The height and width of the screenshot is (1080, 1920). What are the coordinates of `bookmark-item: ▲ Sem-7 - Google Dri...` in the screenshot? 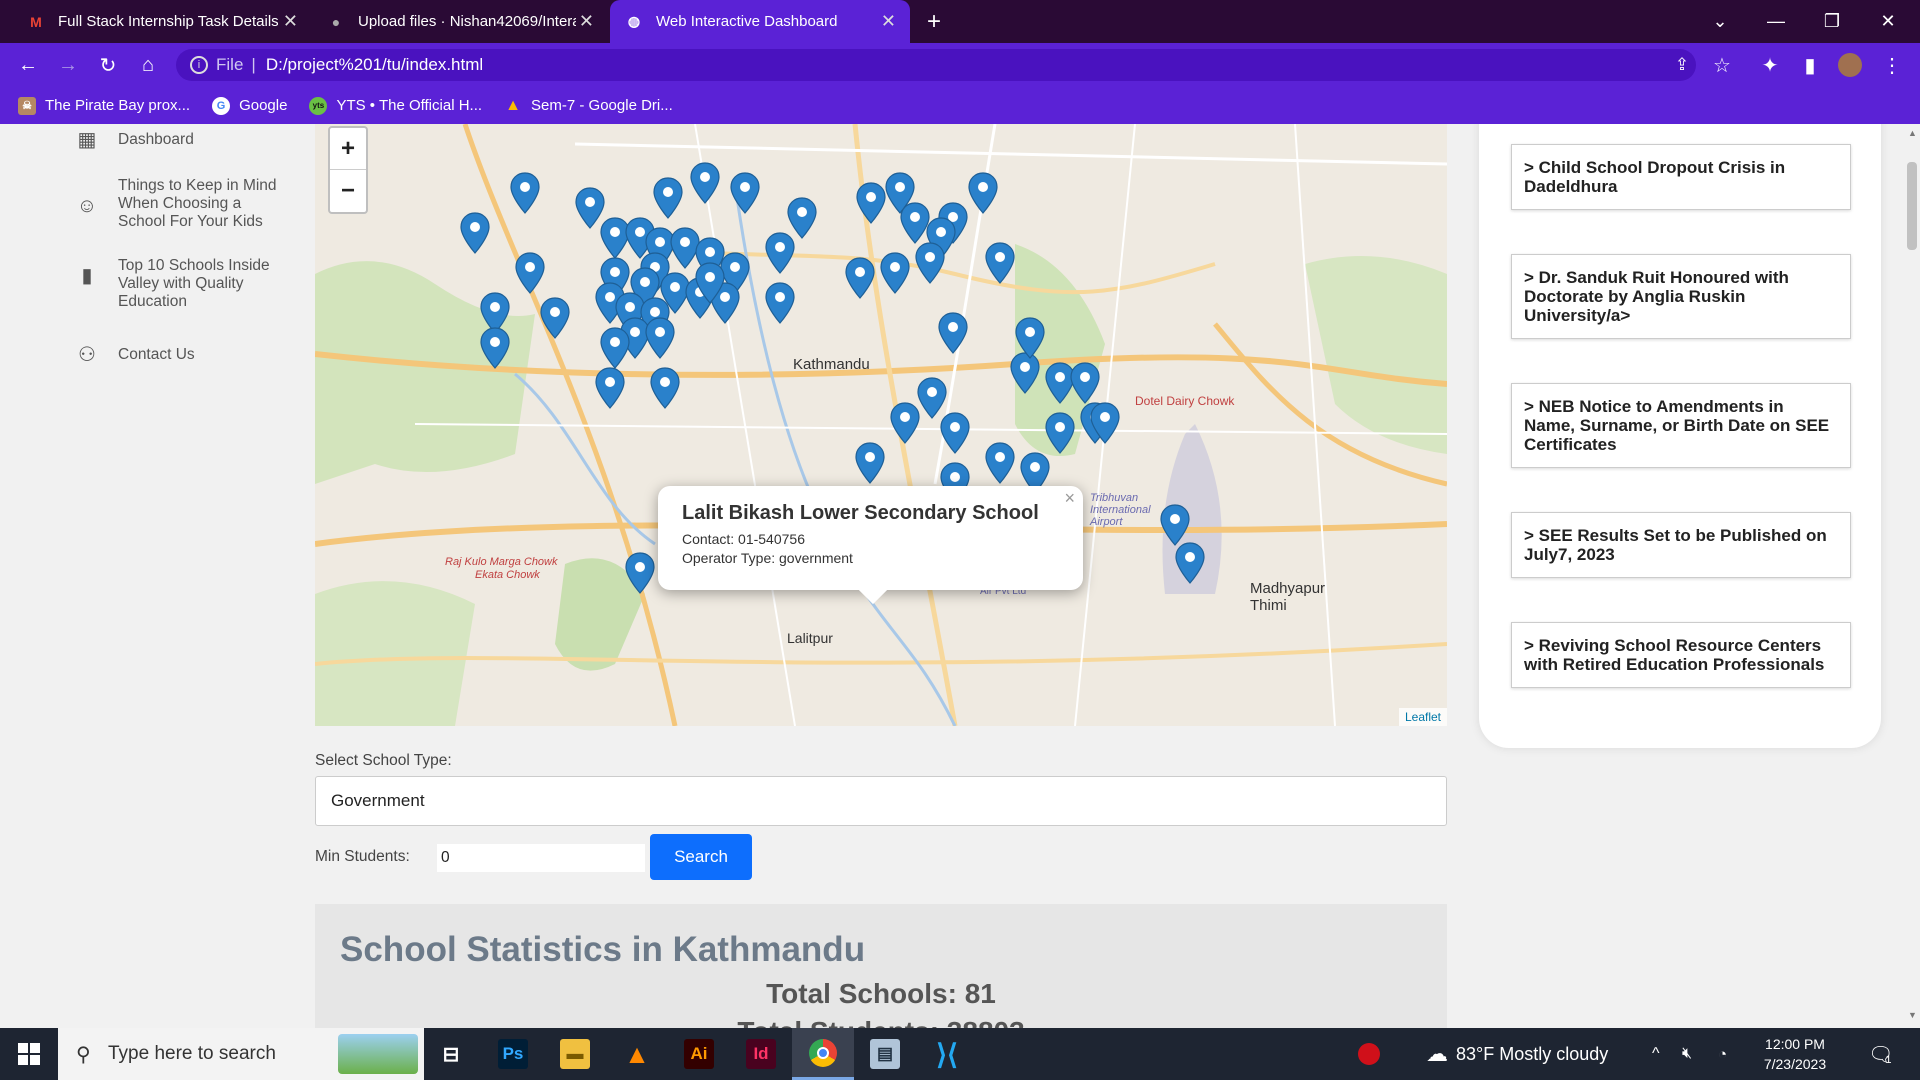 It's located at (588, 106).